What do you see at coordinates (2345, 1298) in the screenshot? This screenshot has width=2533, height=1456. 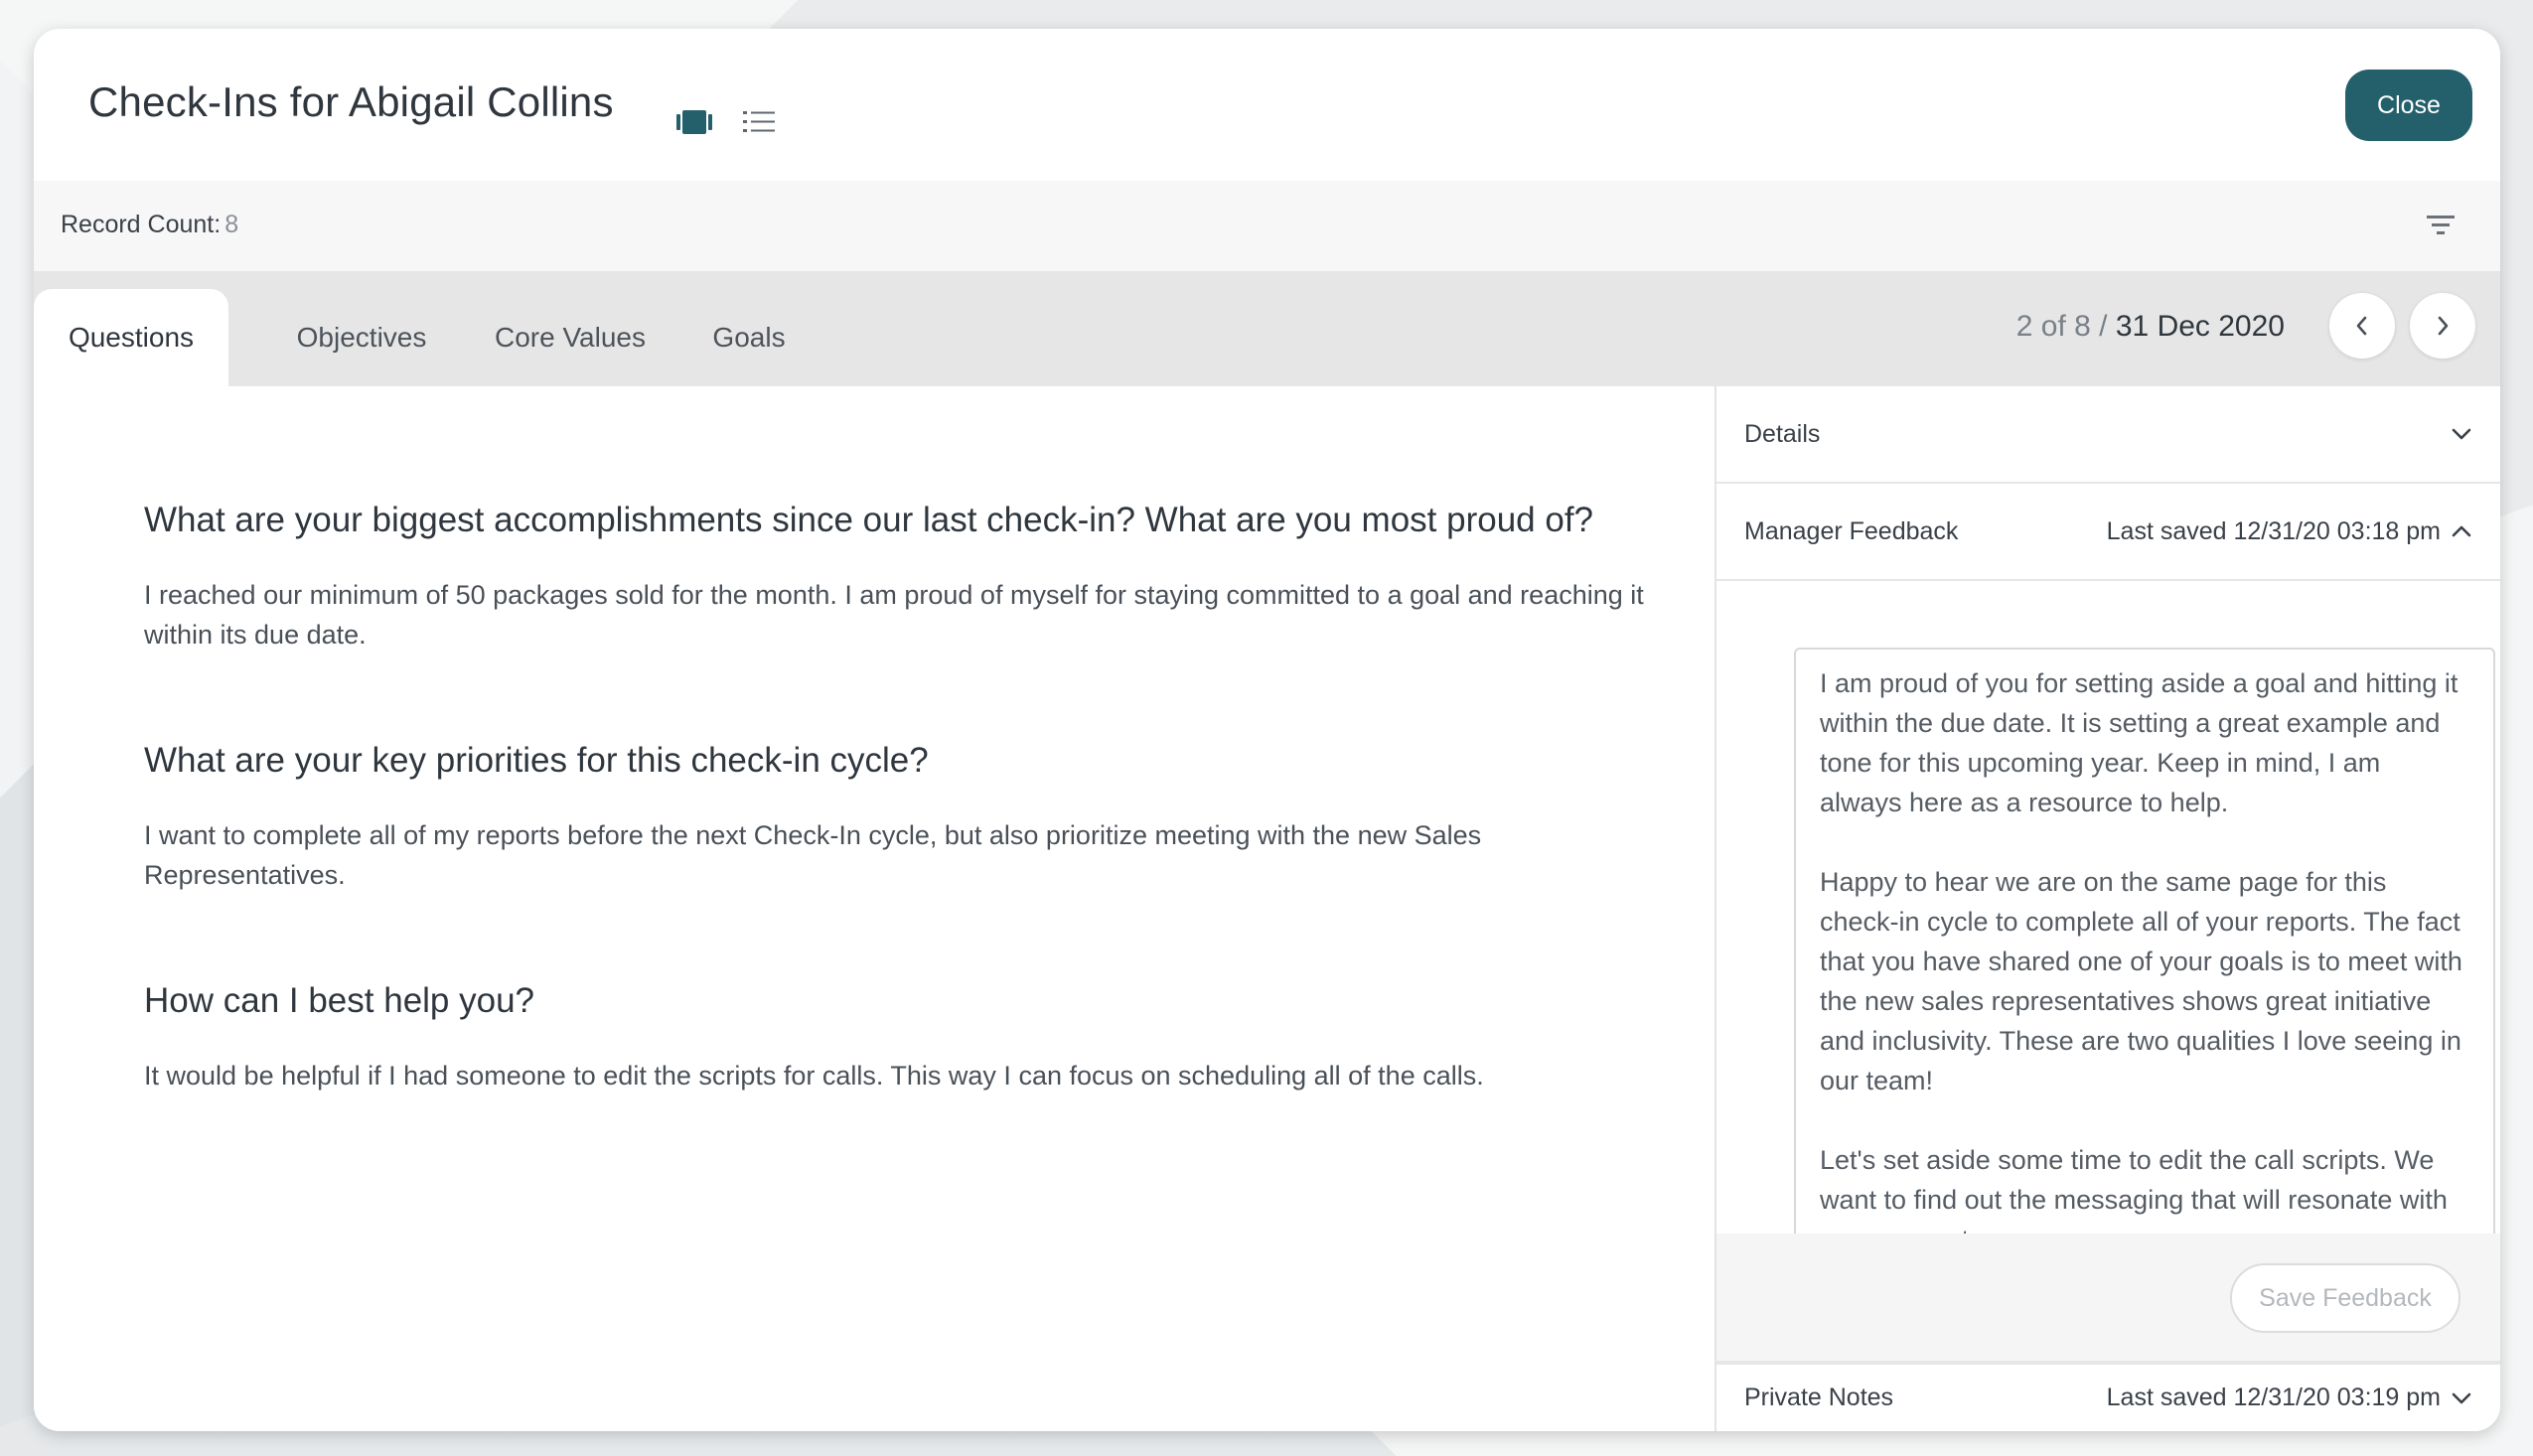 I see `save-feedback-button: Save Feedback` at bounding box center [2345, 1298].